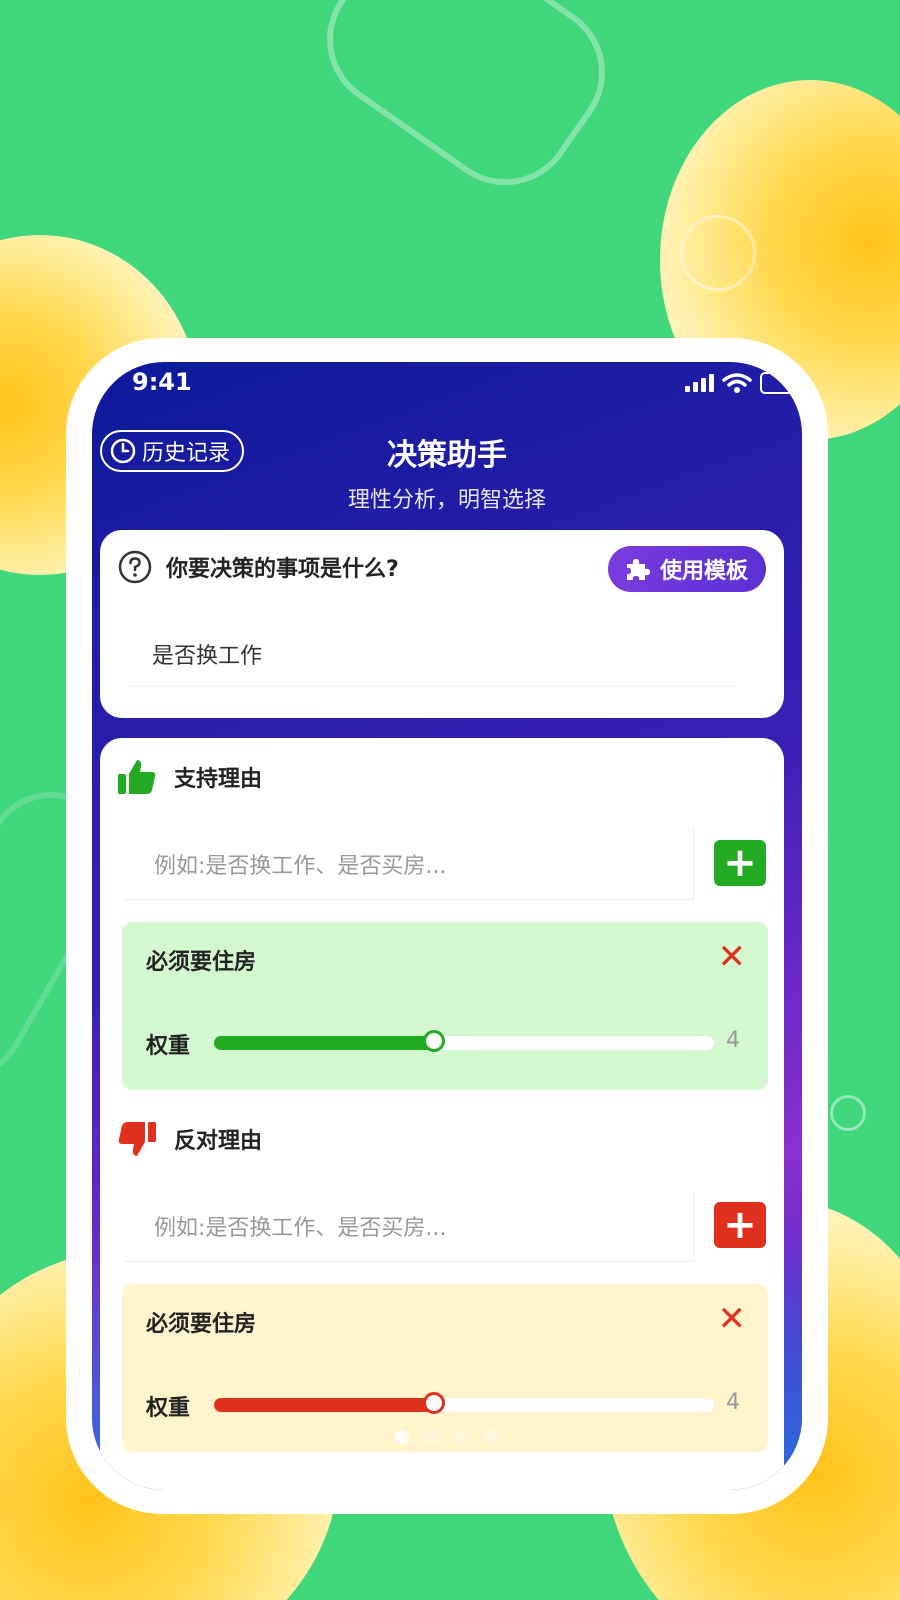  I want to click on status-icons, so click(743, 383).